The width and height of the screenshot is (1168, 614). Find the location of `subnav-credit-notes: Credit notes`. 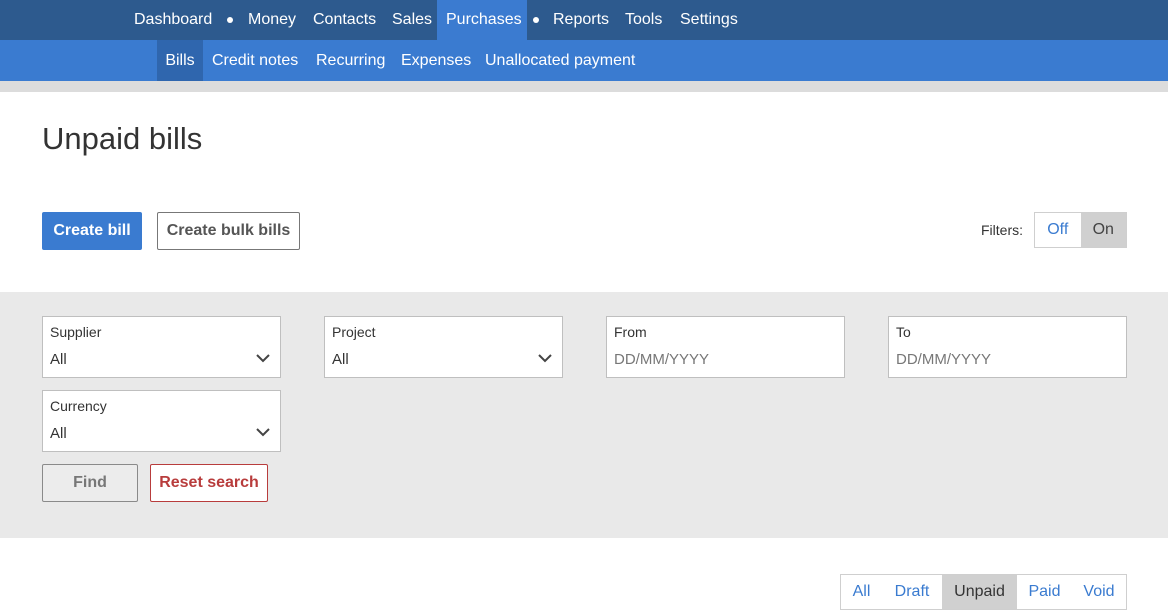

subnav-credit-notes: Credit notes is located at coordinates (255, 60).